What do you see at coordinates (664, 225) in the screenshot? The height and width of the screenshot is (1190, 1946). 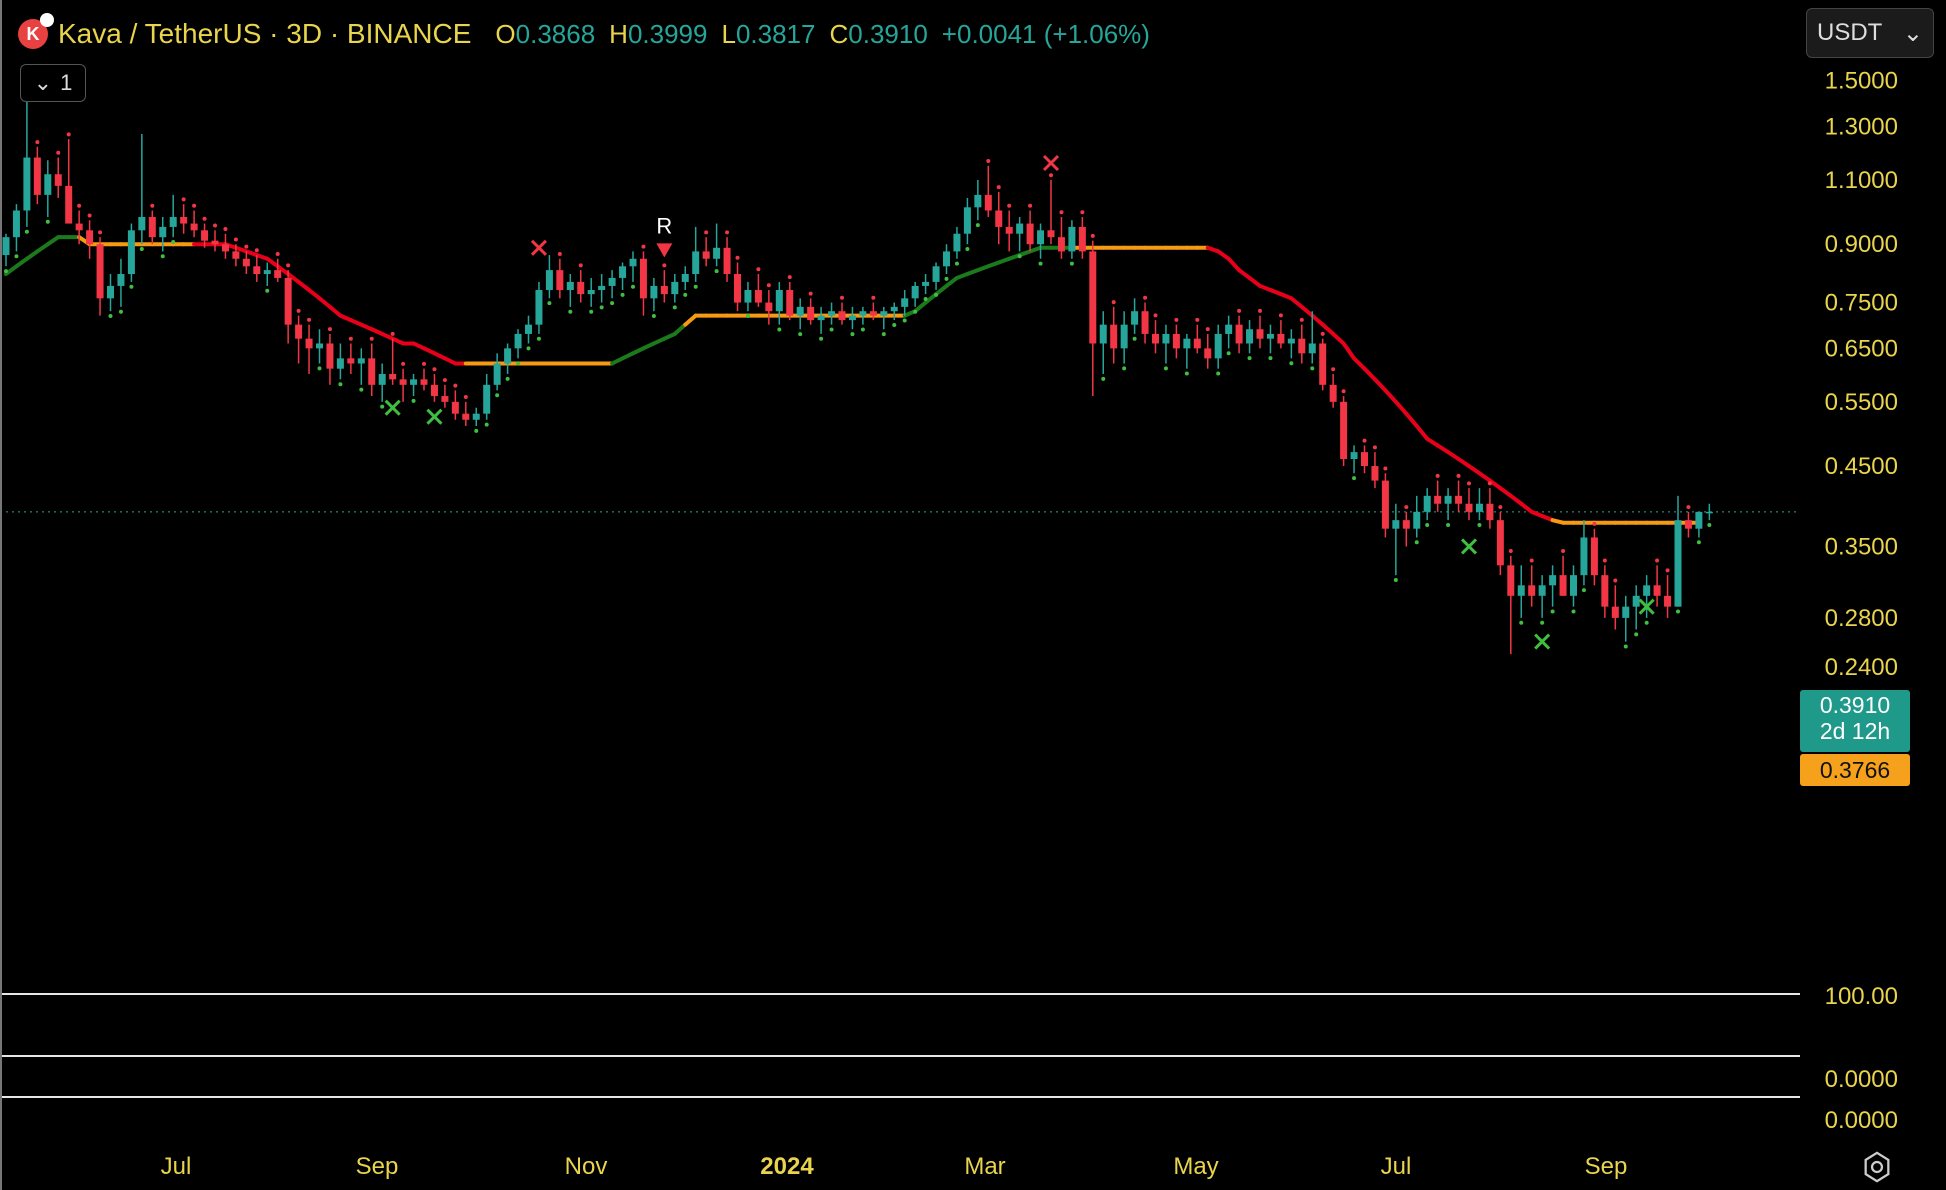 I see `sell-r-label: R` at bounding box center [664, 225].